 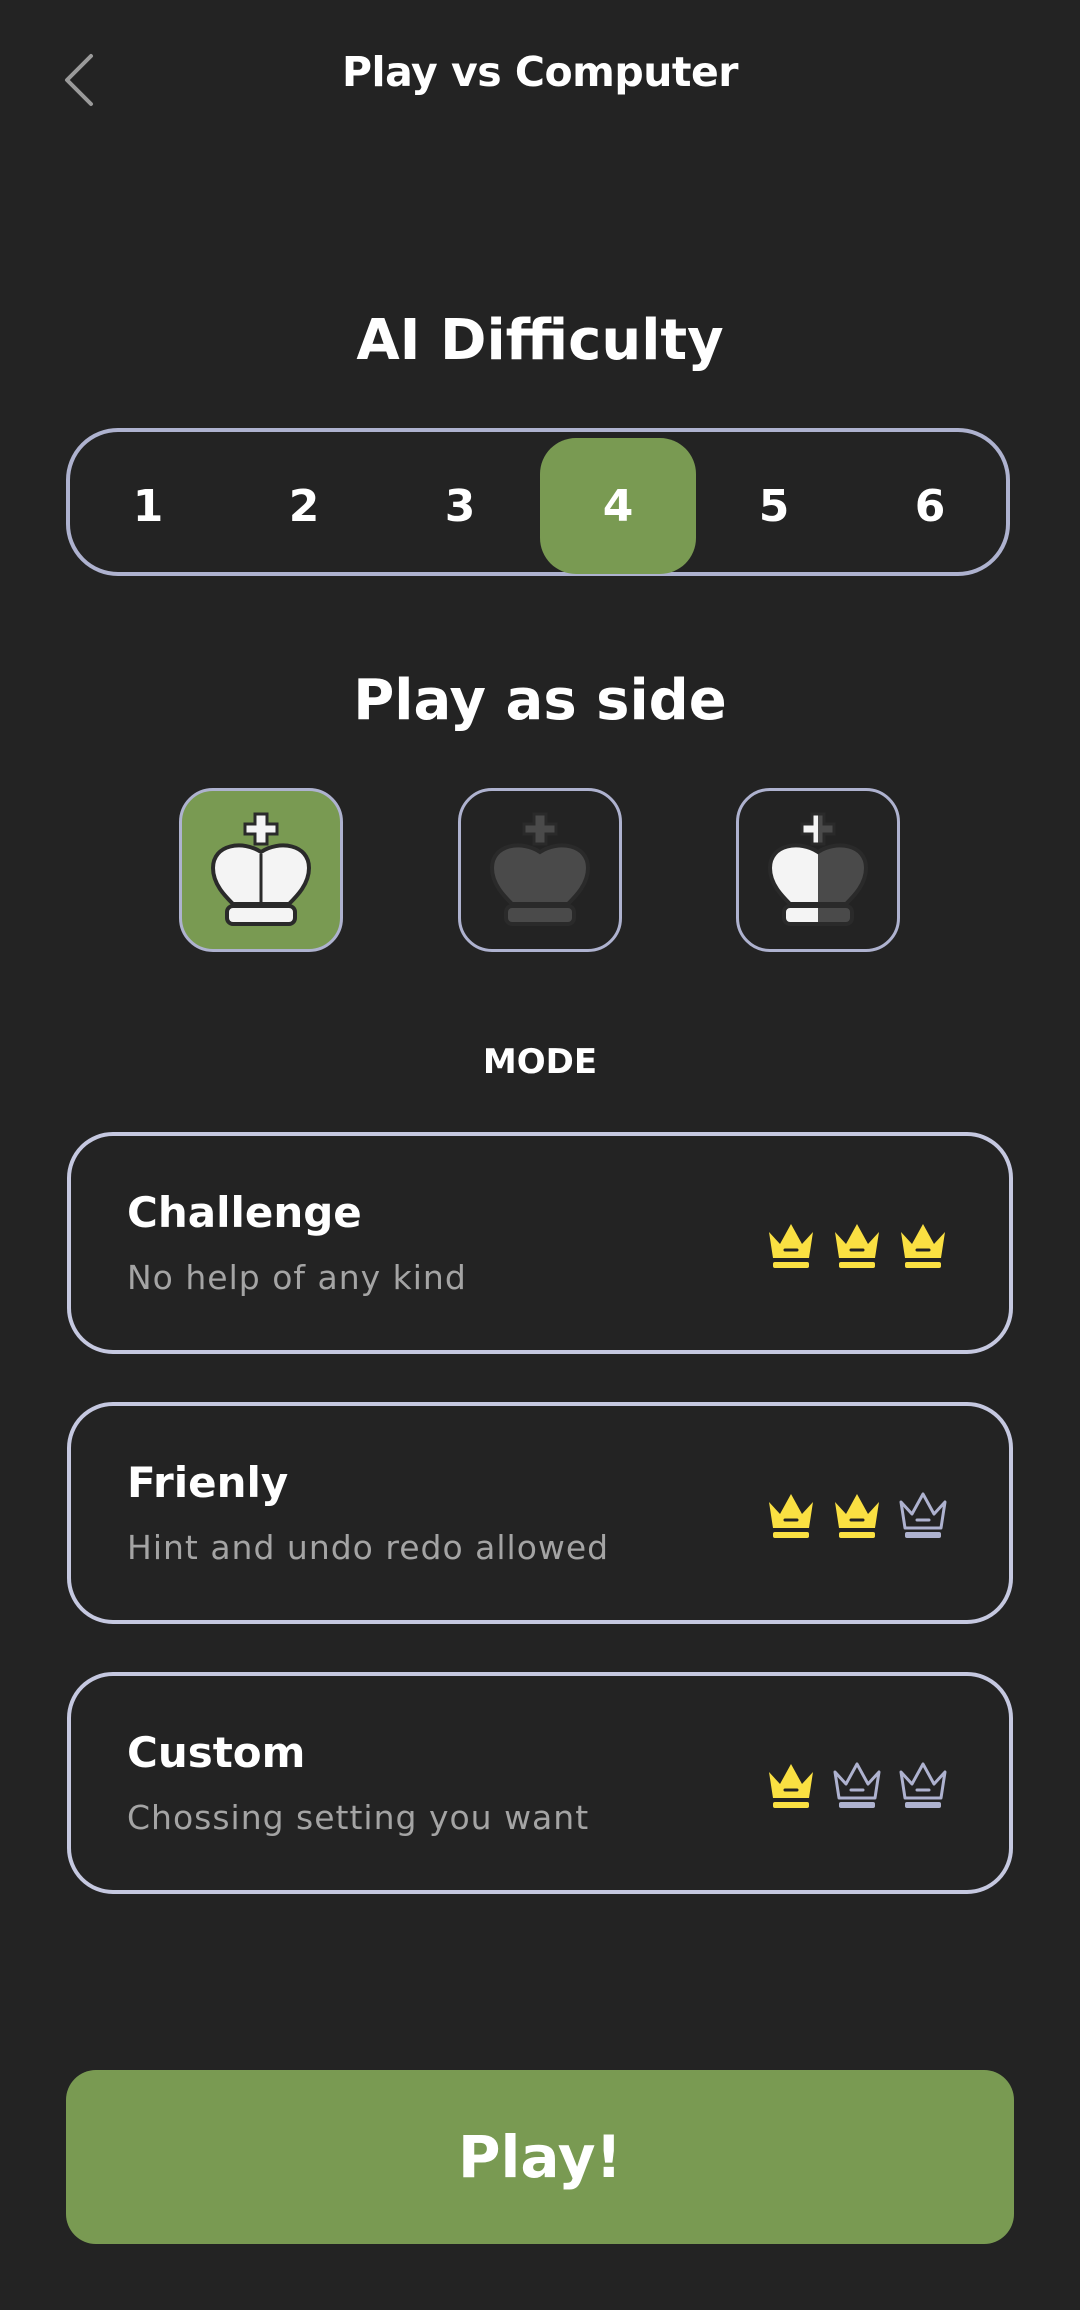 I want to click on mode-description: No help of any kind, so click(x=297, y=1277).